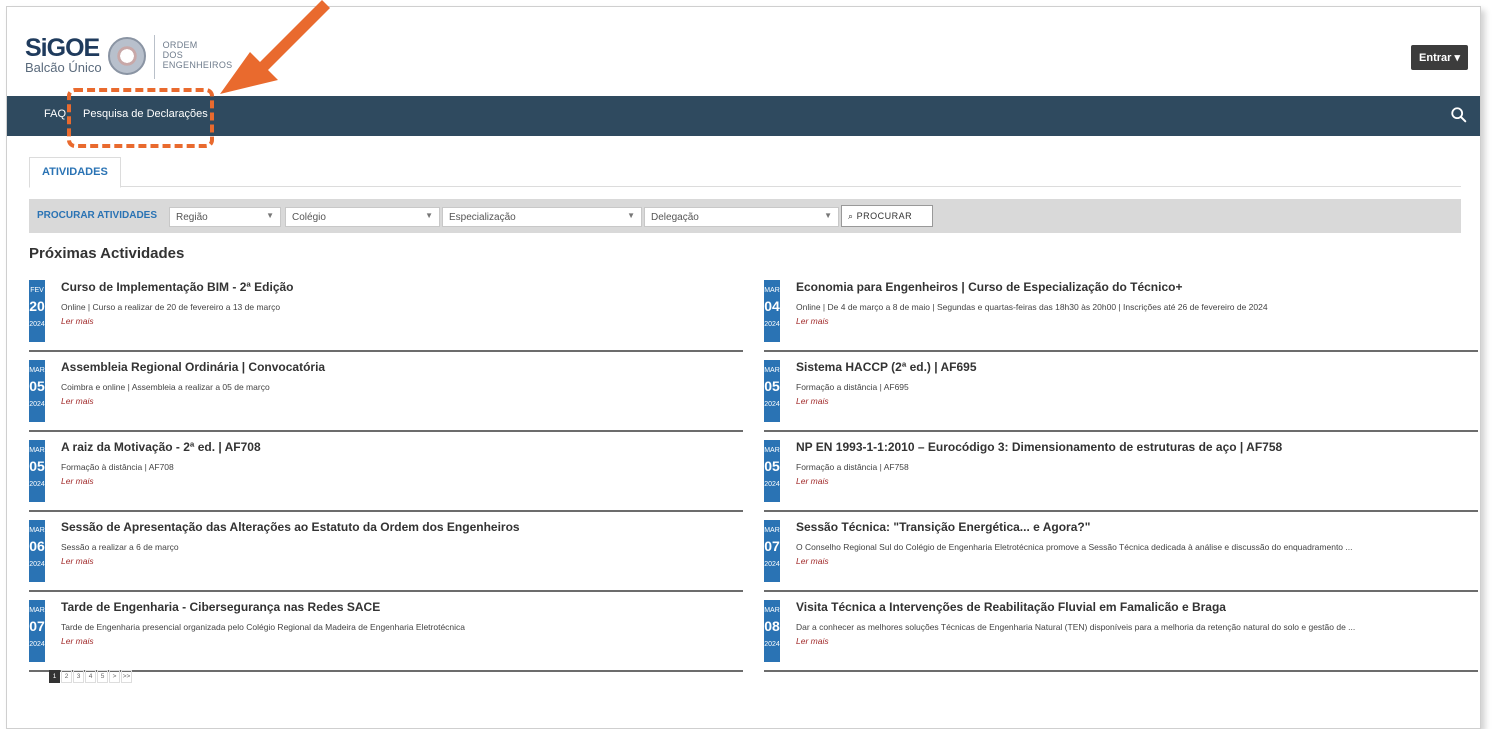 This screenshot has height=729, width=1499. I want to click on annotation-highlight-box, so click(140, 118).